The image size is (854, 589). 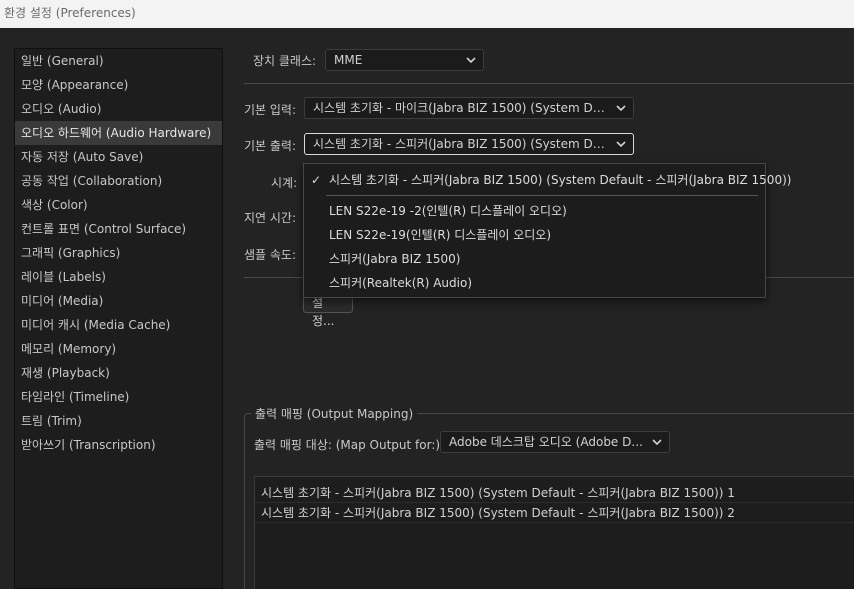 What do you see at coordinates (118, 373) in the screenshot?
I see `sidebar-item-playback: 재생 (Playback)` at bounding box center [118, 373].